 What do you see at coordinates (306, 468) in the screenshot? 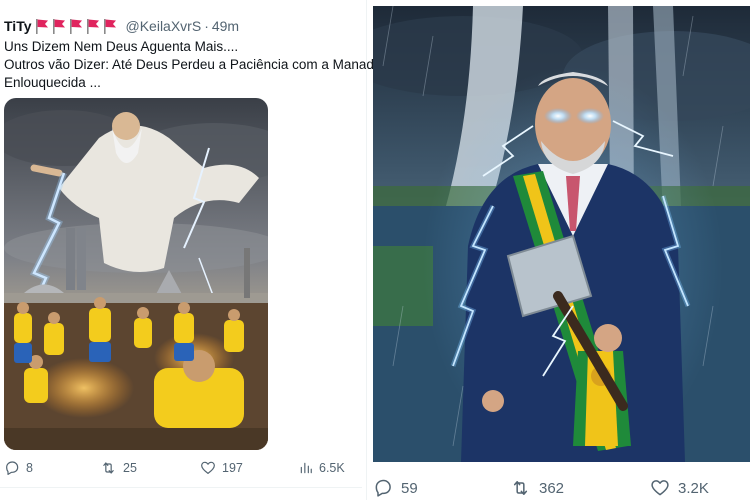
I see `analytics-icon` at bounding box center [306, 468].